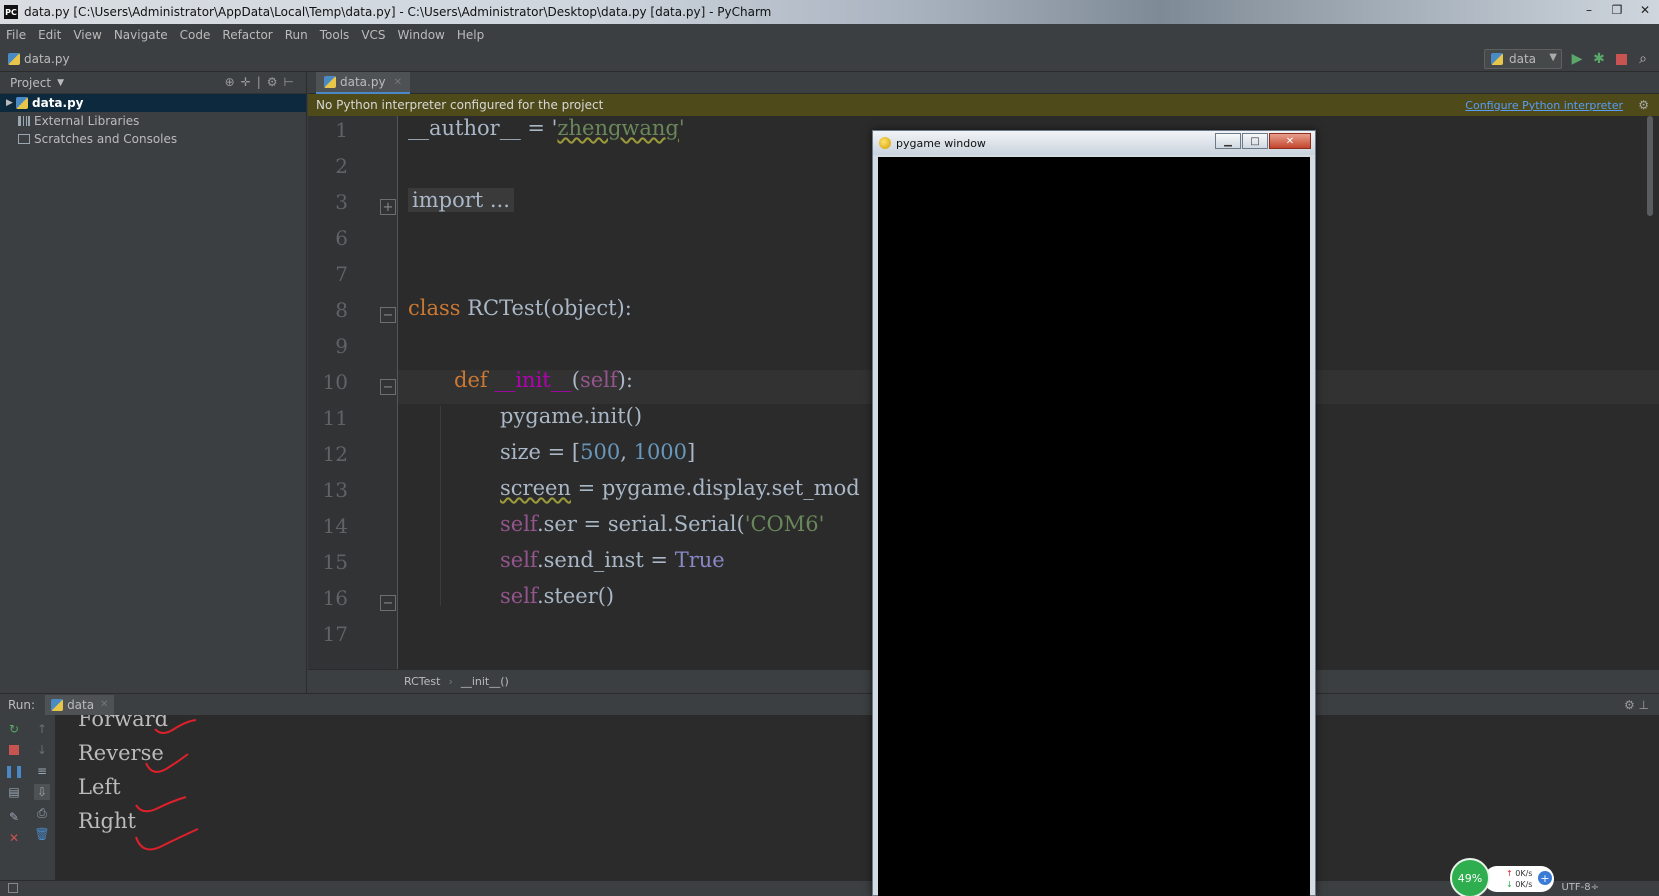 The width and height of the screenshot is (1659, 896). What do you see at coordinates (341, 130) in the screenshot?
I see `line-number: 1` at bounding box center [341, 130].